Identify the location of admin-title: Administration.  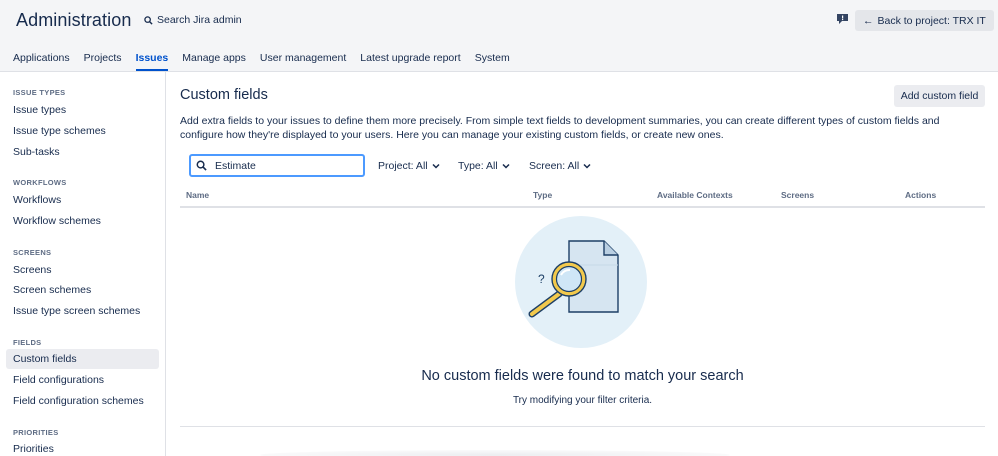
(74, 20).